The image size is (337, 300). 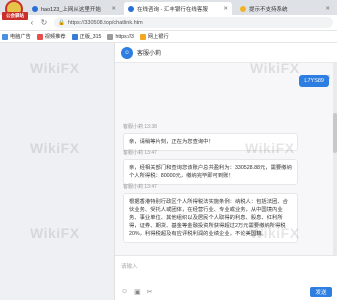 I want to click on tab-unsupported: 提示不支持系统 ✕, so click(x=285, y=8).